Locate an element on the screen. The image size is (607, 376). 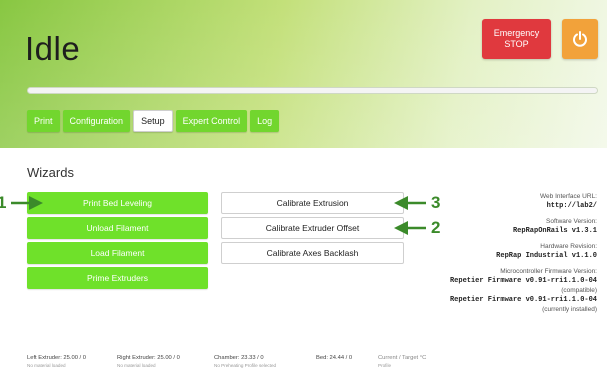
firmware-installed-label: (currently installed) is located at coordinates (569, 309).